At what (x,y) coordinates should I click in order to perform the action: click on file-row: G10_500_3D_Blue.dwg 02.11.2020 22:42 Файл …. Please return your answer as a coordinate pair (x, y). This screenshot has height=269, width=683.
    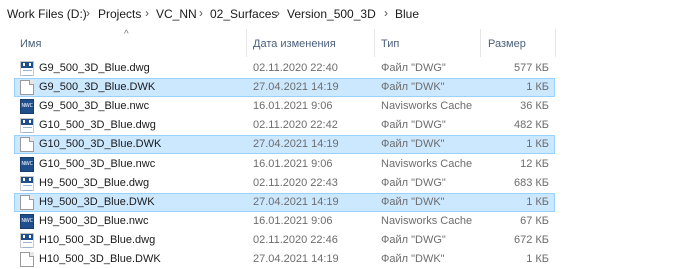
    Looking at the image, I should click on (284, 125).